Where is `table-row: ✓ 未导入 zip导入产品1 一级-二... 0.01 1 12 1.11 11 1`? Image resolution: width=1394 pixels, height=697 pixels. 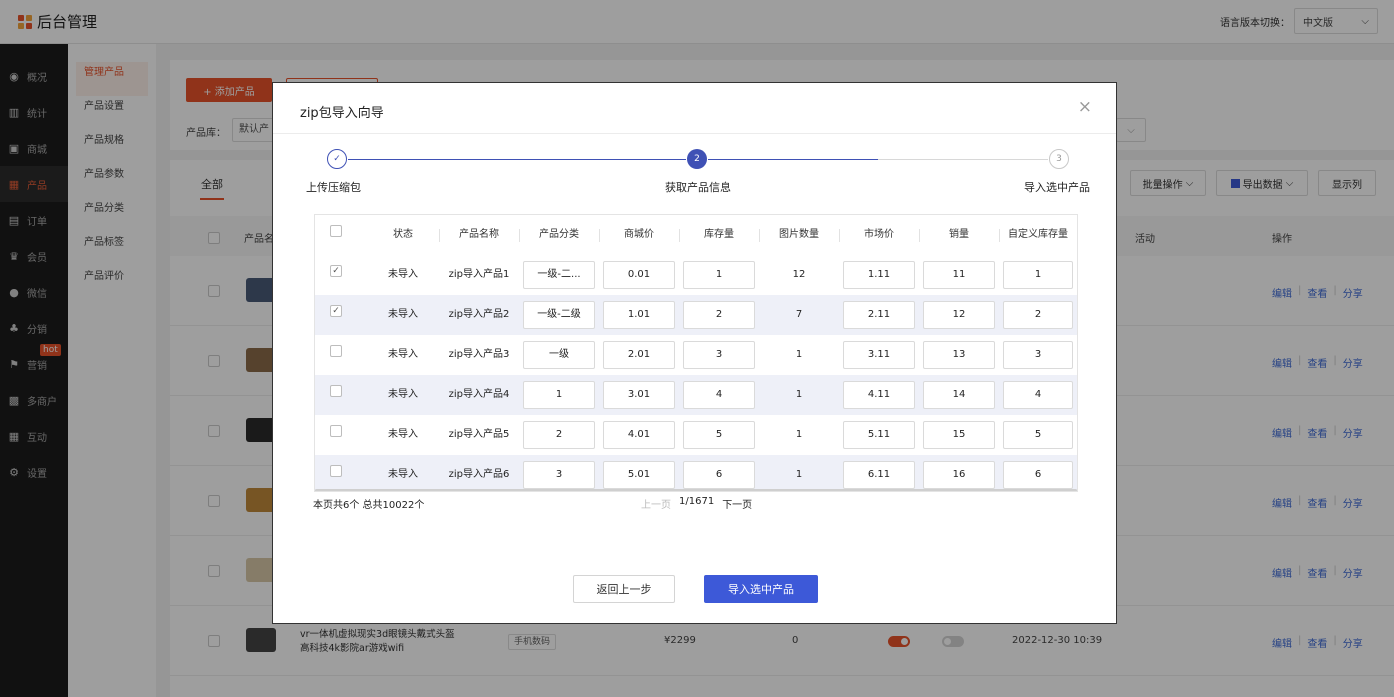
table-row: ✓ 未导入 zip导入产品1 一级-二... 0.01 1 12 1.11 11 1 is located at coordinates (696, 275).